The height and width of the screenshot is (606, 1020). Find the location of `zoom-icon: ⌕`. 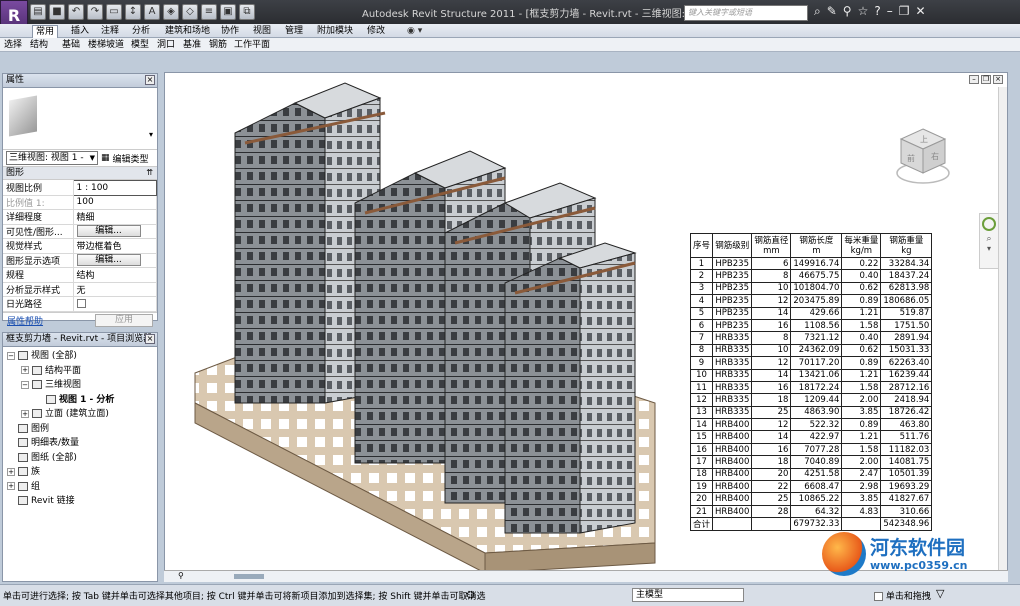

zoom-icon: ⌕ is located at coordinates (989, 239).